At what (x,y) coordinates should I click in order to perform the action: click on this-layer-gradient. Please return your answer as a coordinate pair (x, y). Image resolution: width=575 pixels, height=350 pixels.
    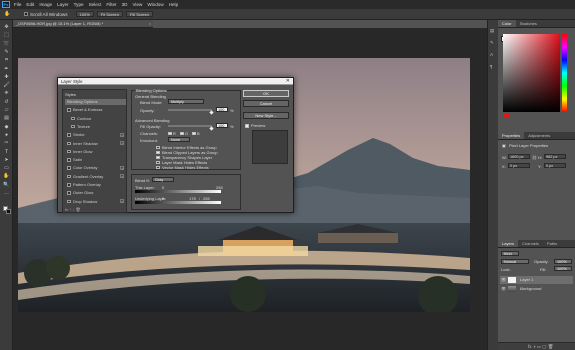
    Looking at the image, I should click on (178, 191).